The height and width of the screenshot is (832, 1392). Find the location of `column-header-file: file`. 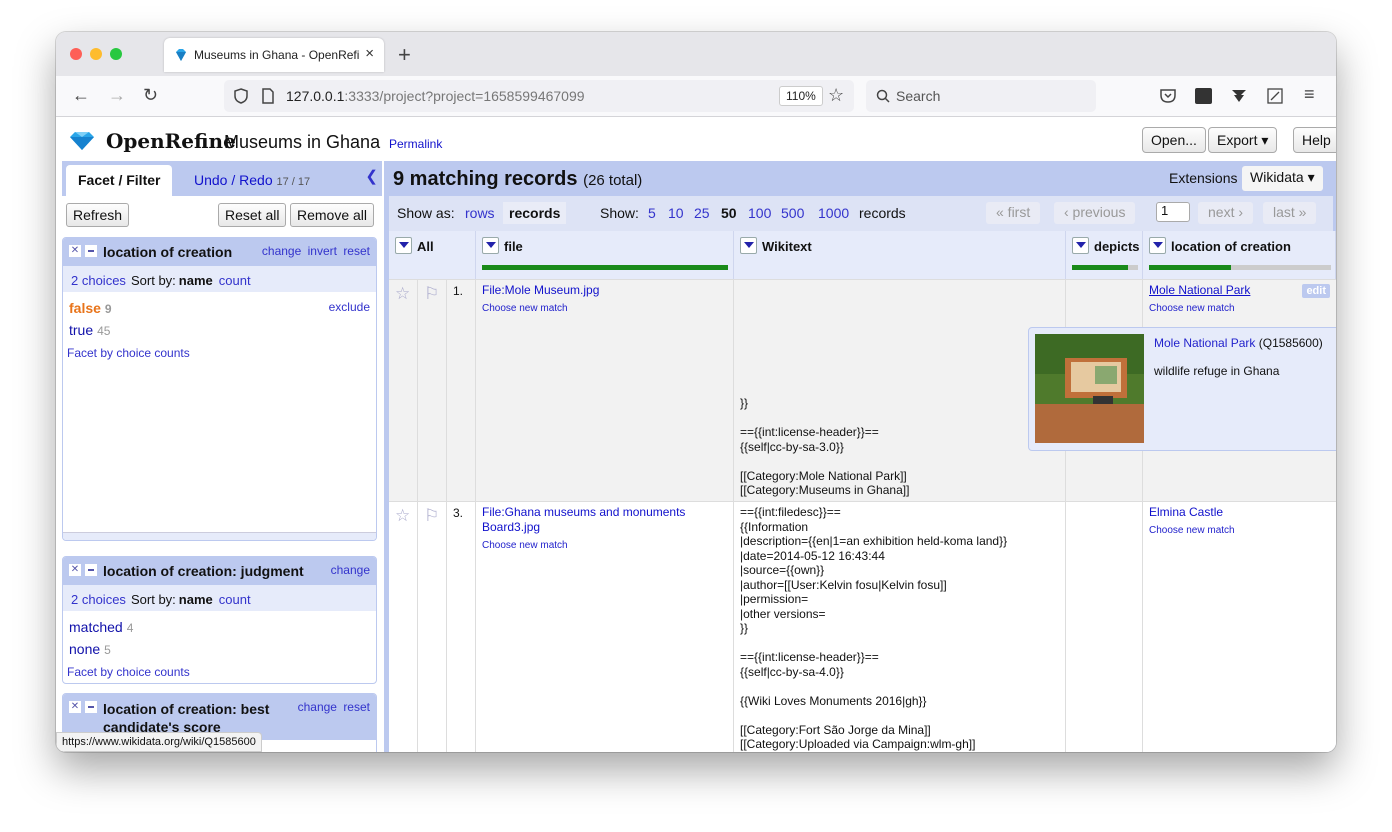

column-header-file: file is located at coordinates (605, 255).